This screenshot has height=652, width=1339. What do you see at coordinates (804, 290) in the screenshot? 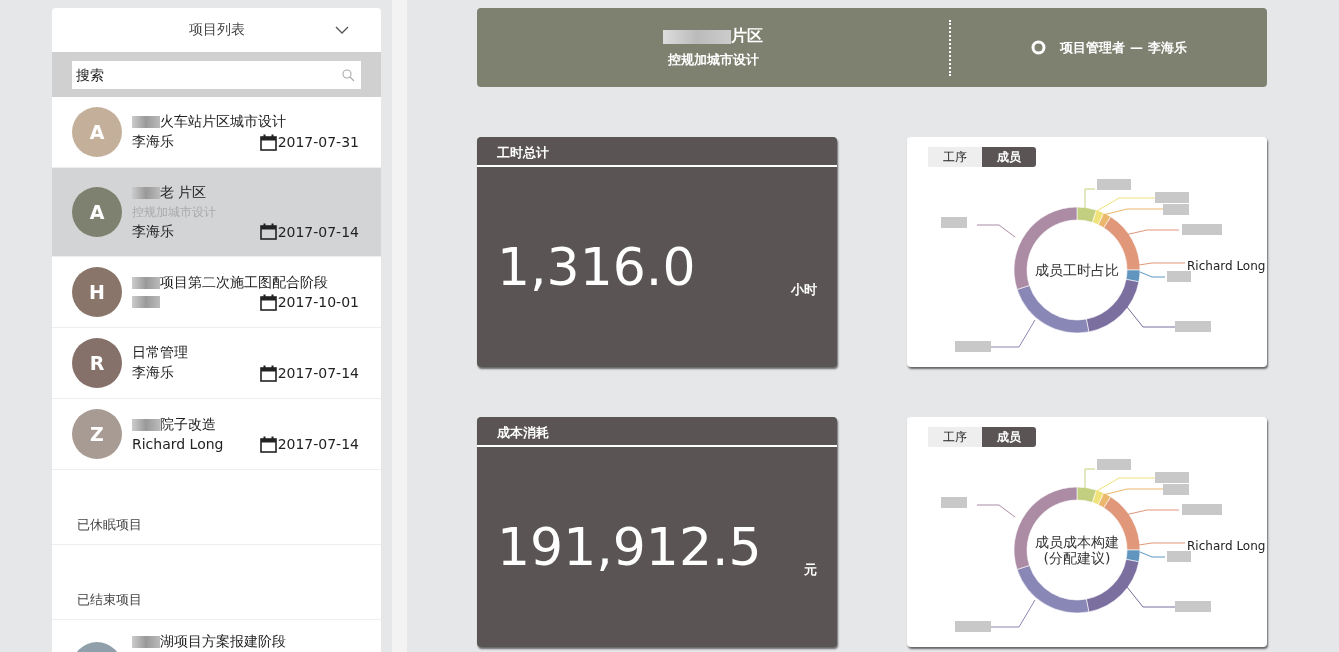
I see `stat-unit: 小时` at bounding box center [804, 290].